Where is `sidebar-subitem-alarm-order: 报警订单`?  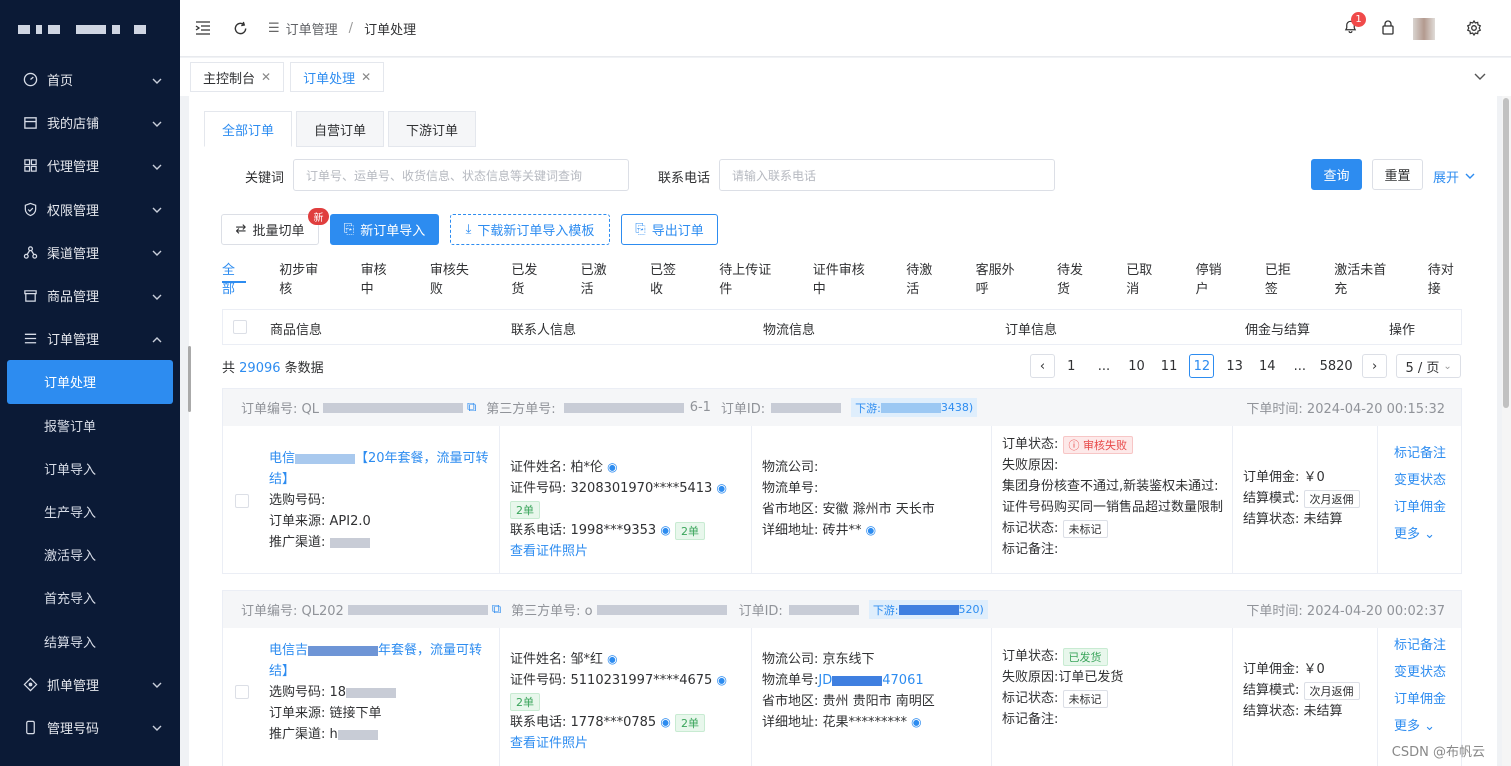
sidebar-subitem-alarm-order: 报警订单 is located at coordinates (90, 425).